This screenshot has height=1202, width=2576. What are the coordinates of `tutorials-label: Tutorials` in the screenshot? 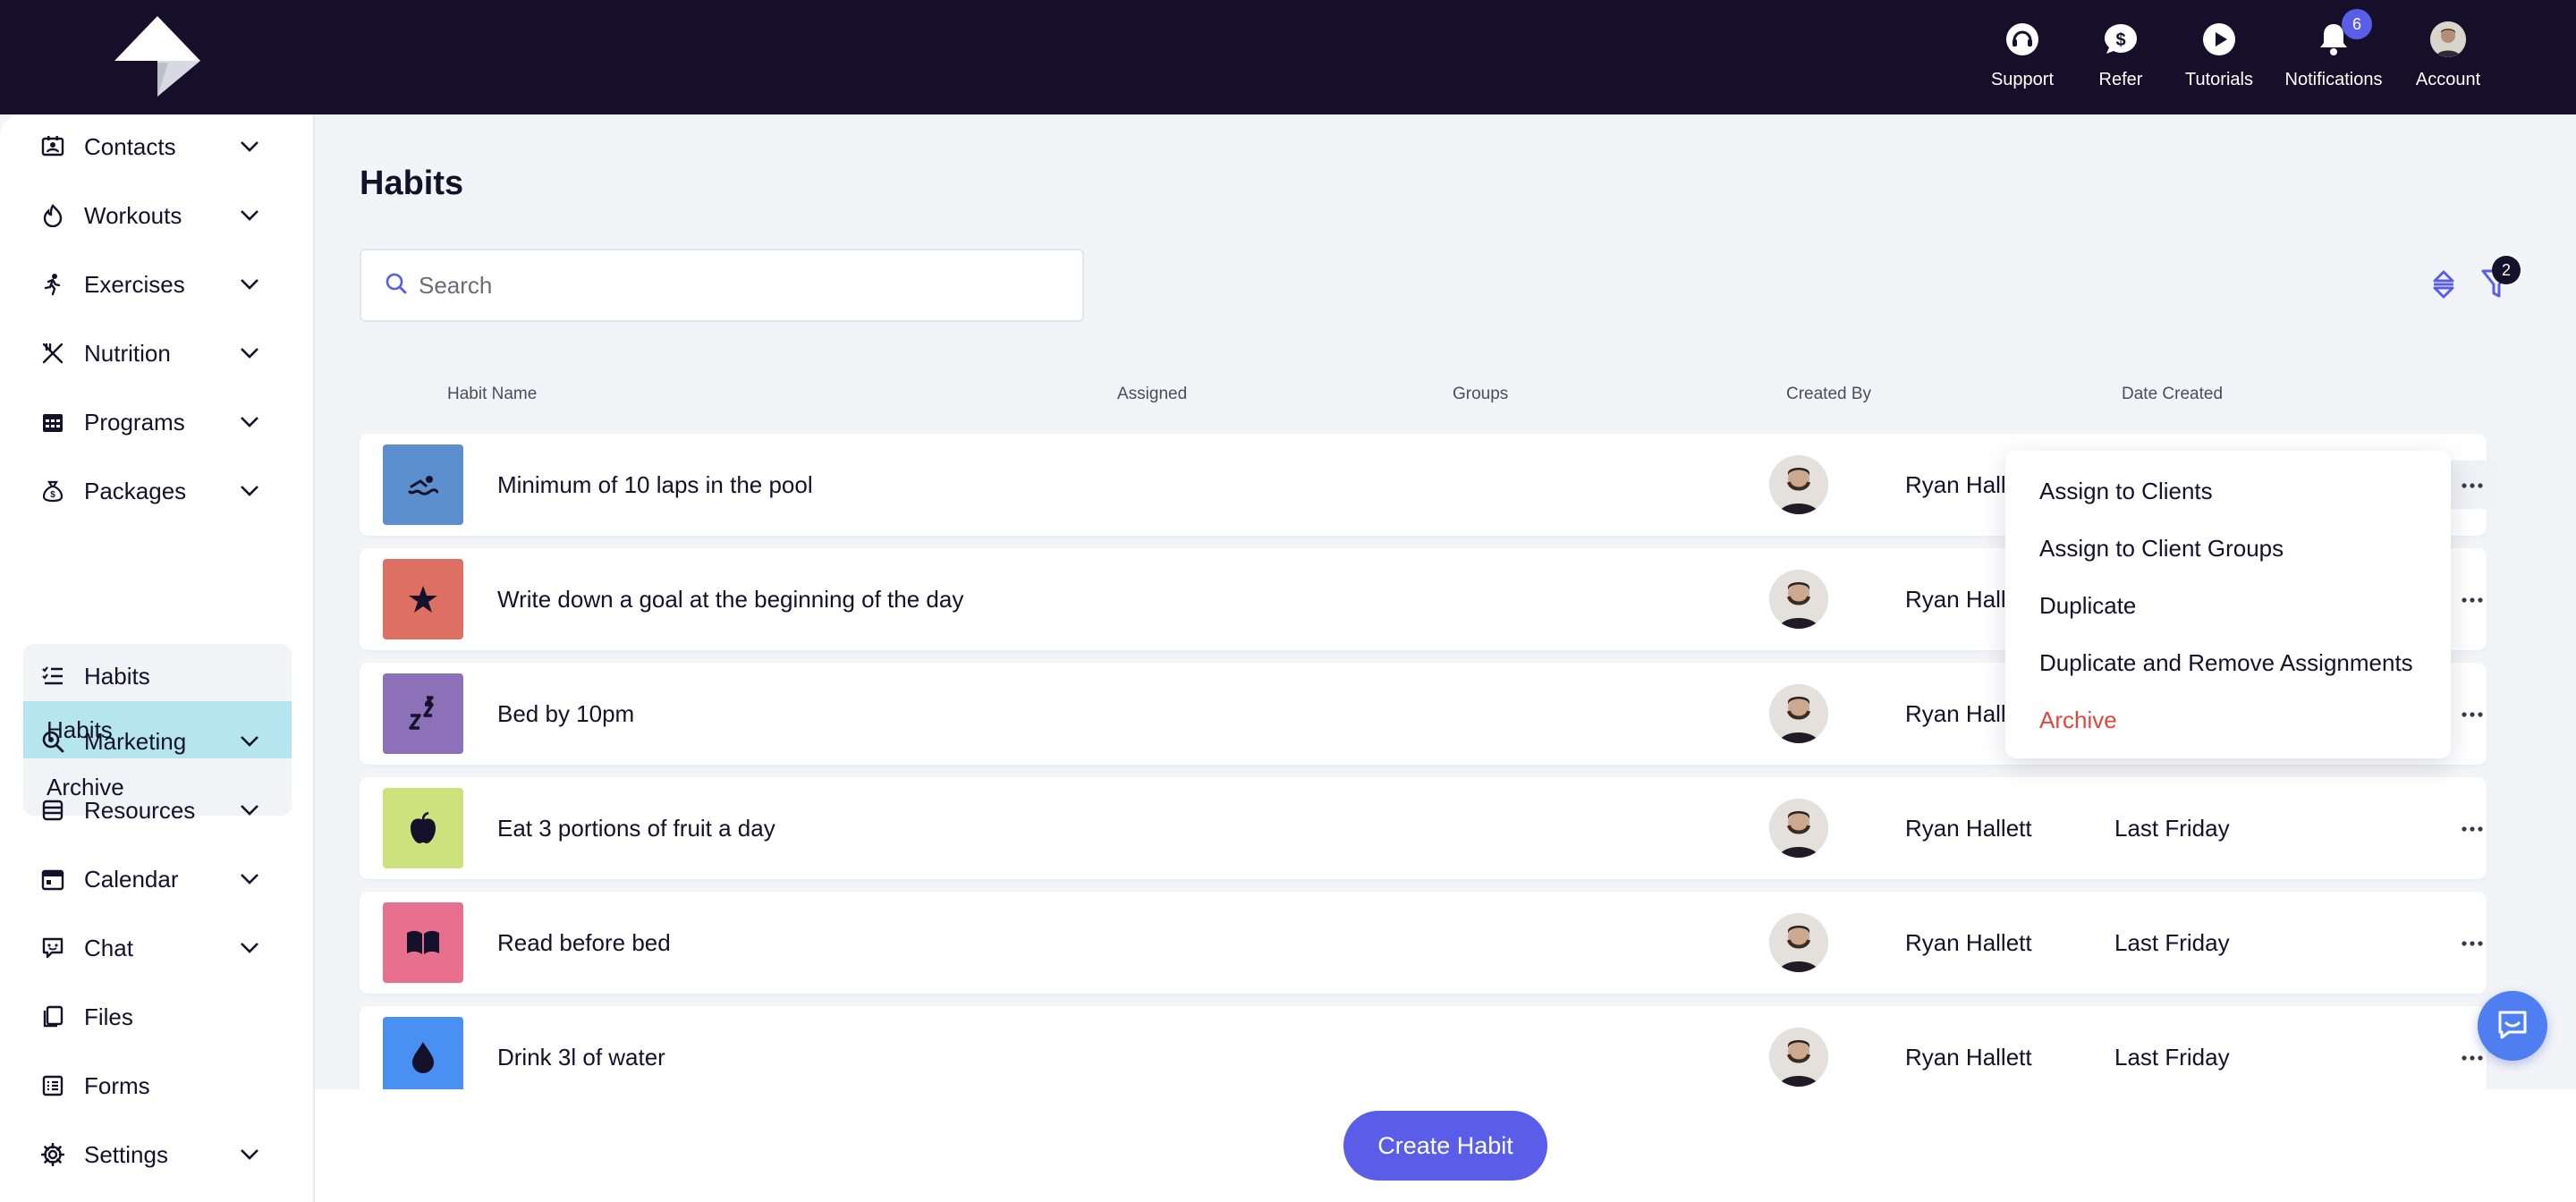 It's located at (2219, 79).